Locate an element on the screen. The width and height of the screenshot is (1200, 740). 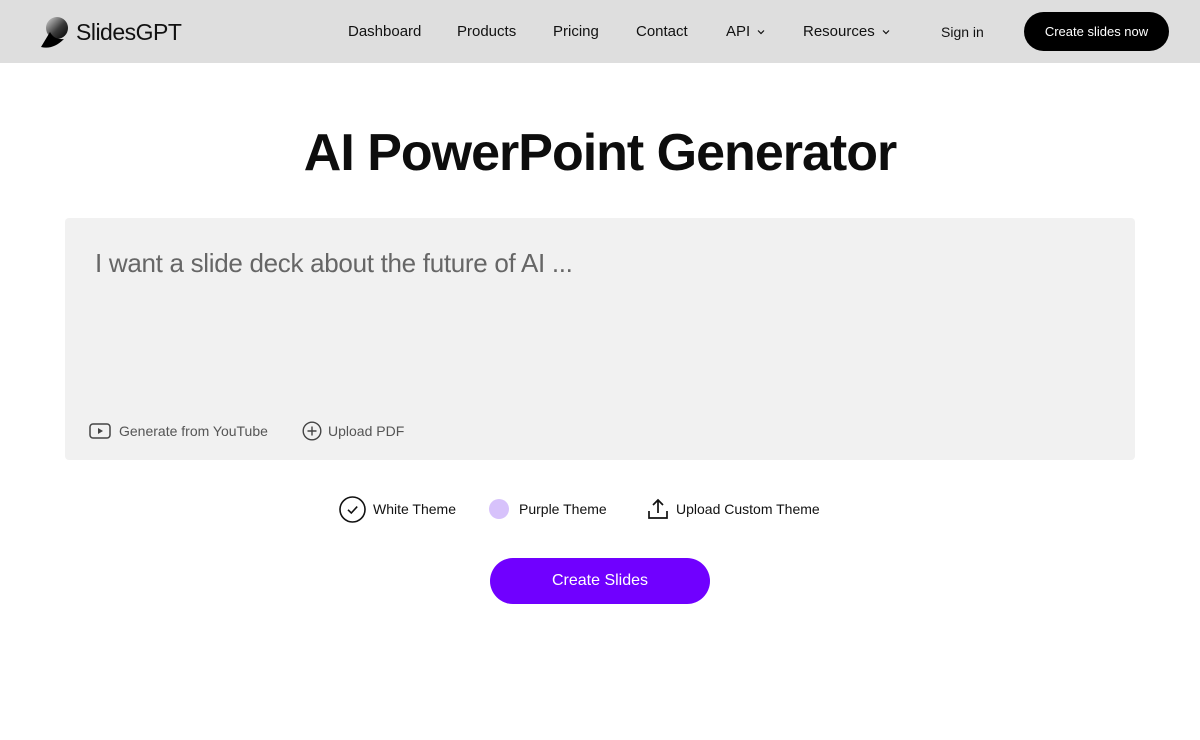
page-title: AI PowerPoint Generator is located at coordinates (600, 153).